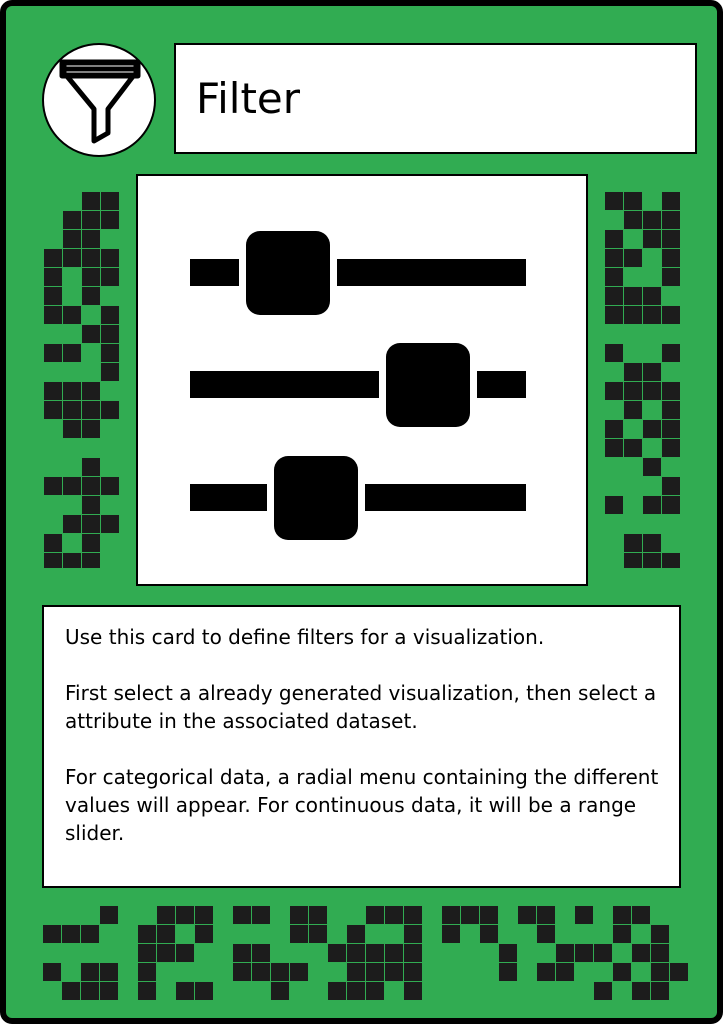 The image size is (723, 1024). What do you see at coordinates (99, 100) in the screenshot?
I see `funnel-icon` at bounding box center [99, 100].